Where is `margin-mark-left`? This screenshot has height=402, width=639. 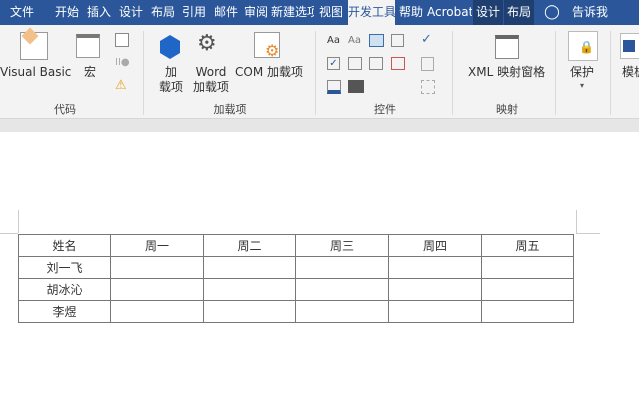 margin-mark-left is located at coordinates (18, 221).